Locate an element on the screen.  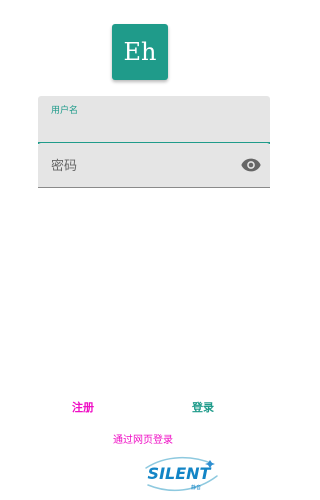
app-logo: Eh is located at coordinates (140, 52).